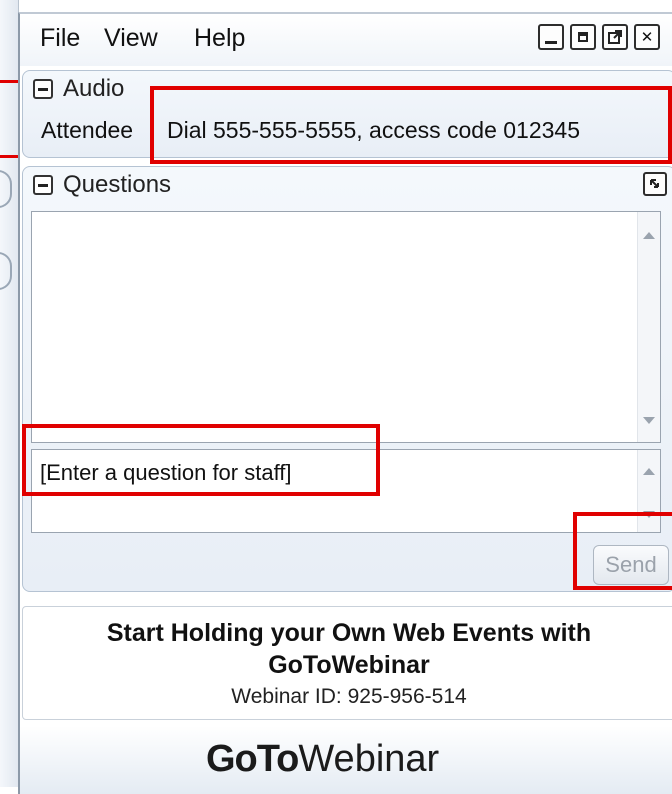  Describe the element at coordinates (219, 38) in the screenshot. I see `menu-help: Help` at that location.